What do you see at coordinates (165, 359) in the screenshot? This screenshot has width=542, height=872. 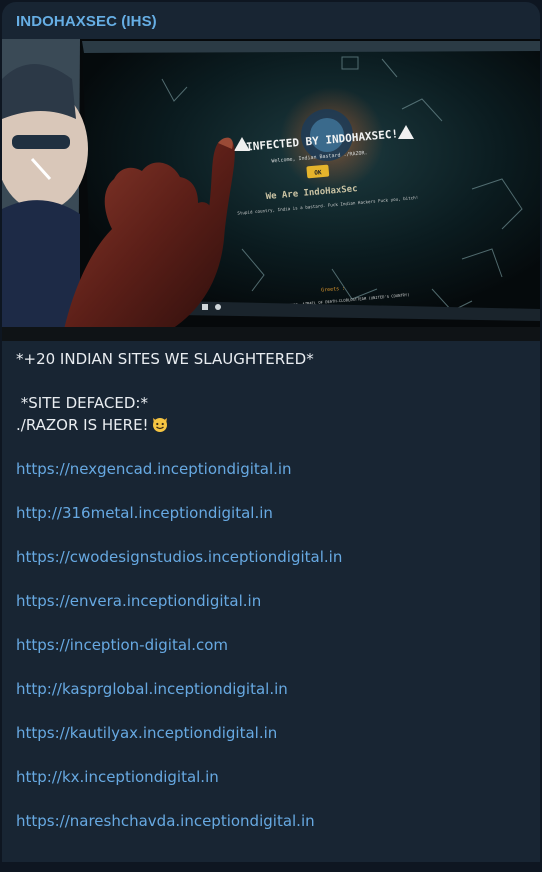 I see `headline: *+20 INDIAN SITES WE SLAUGHTERED*` at bounding box center [165, 359].